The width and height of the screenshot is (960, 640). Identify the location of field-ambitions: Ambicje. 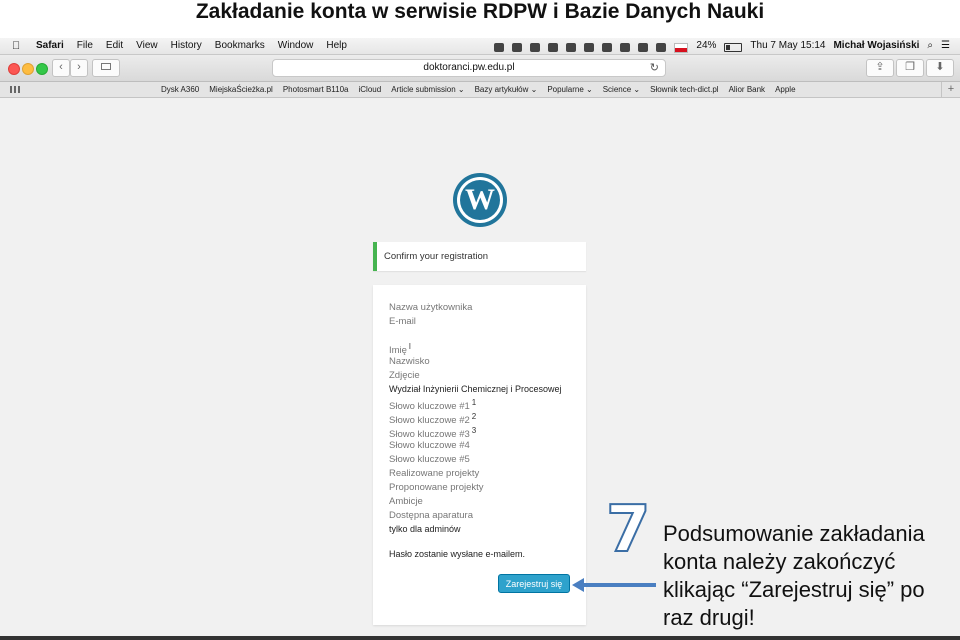
(406, 501).